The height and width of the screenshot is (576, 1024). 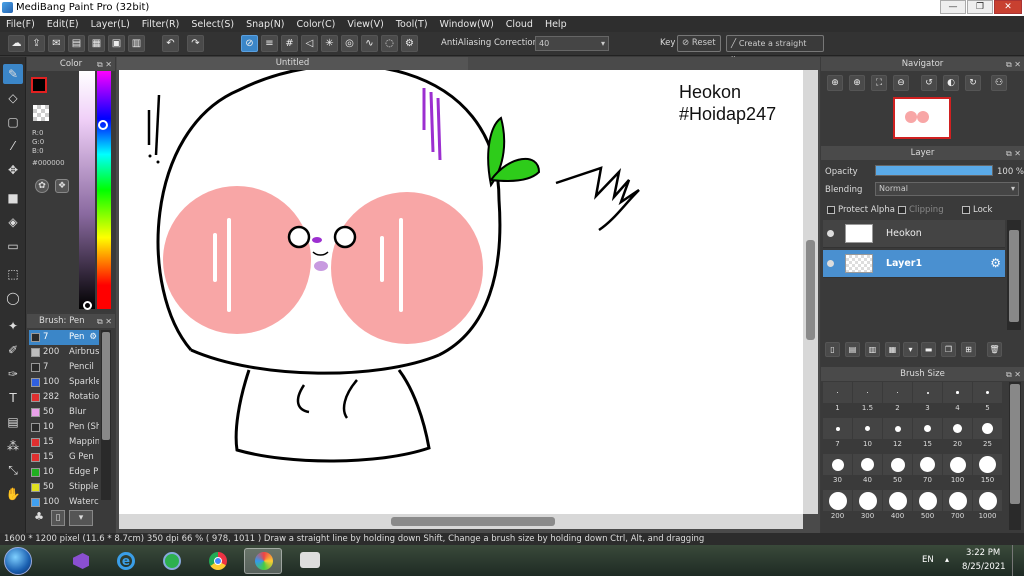 What do you see at coordinates (13, 374) in the screenshot?
I see `select-eraser-tool-icon: ✑` at bounding box center [13, 374].